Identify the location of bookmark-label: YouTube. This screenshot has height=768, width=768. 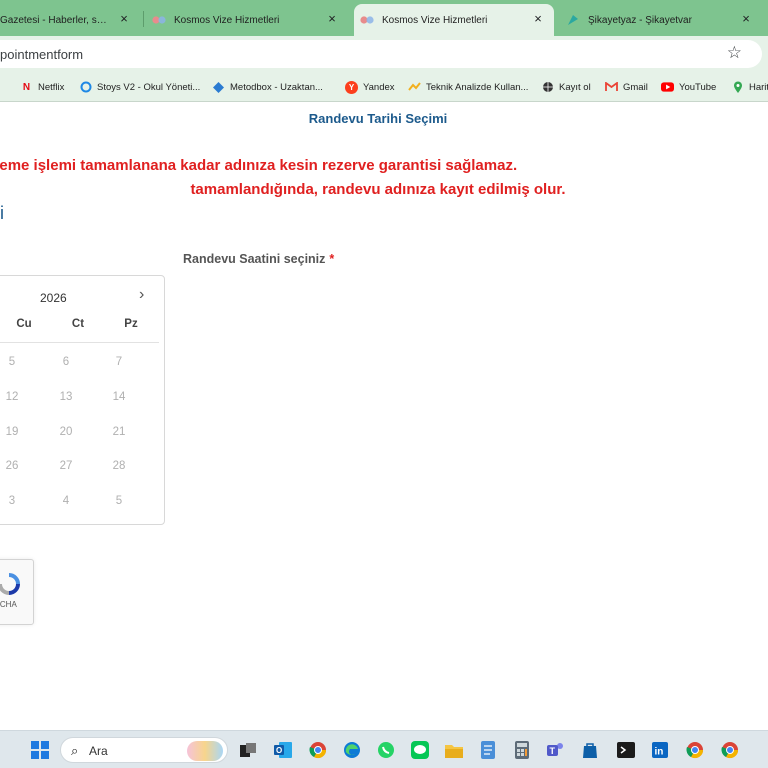
(698, 87).